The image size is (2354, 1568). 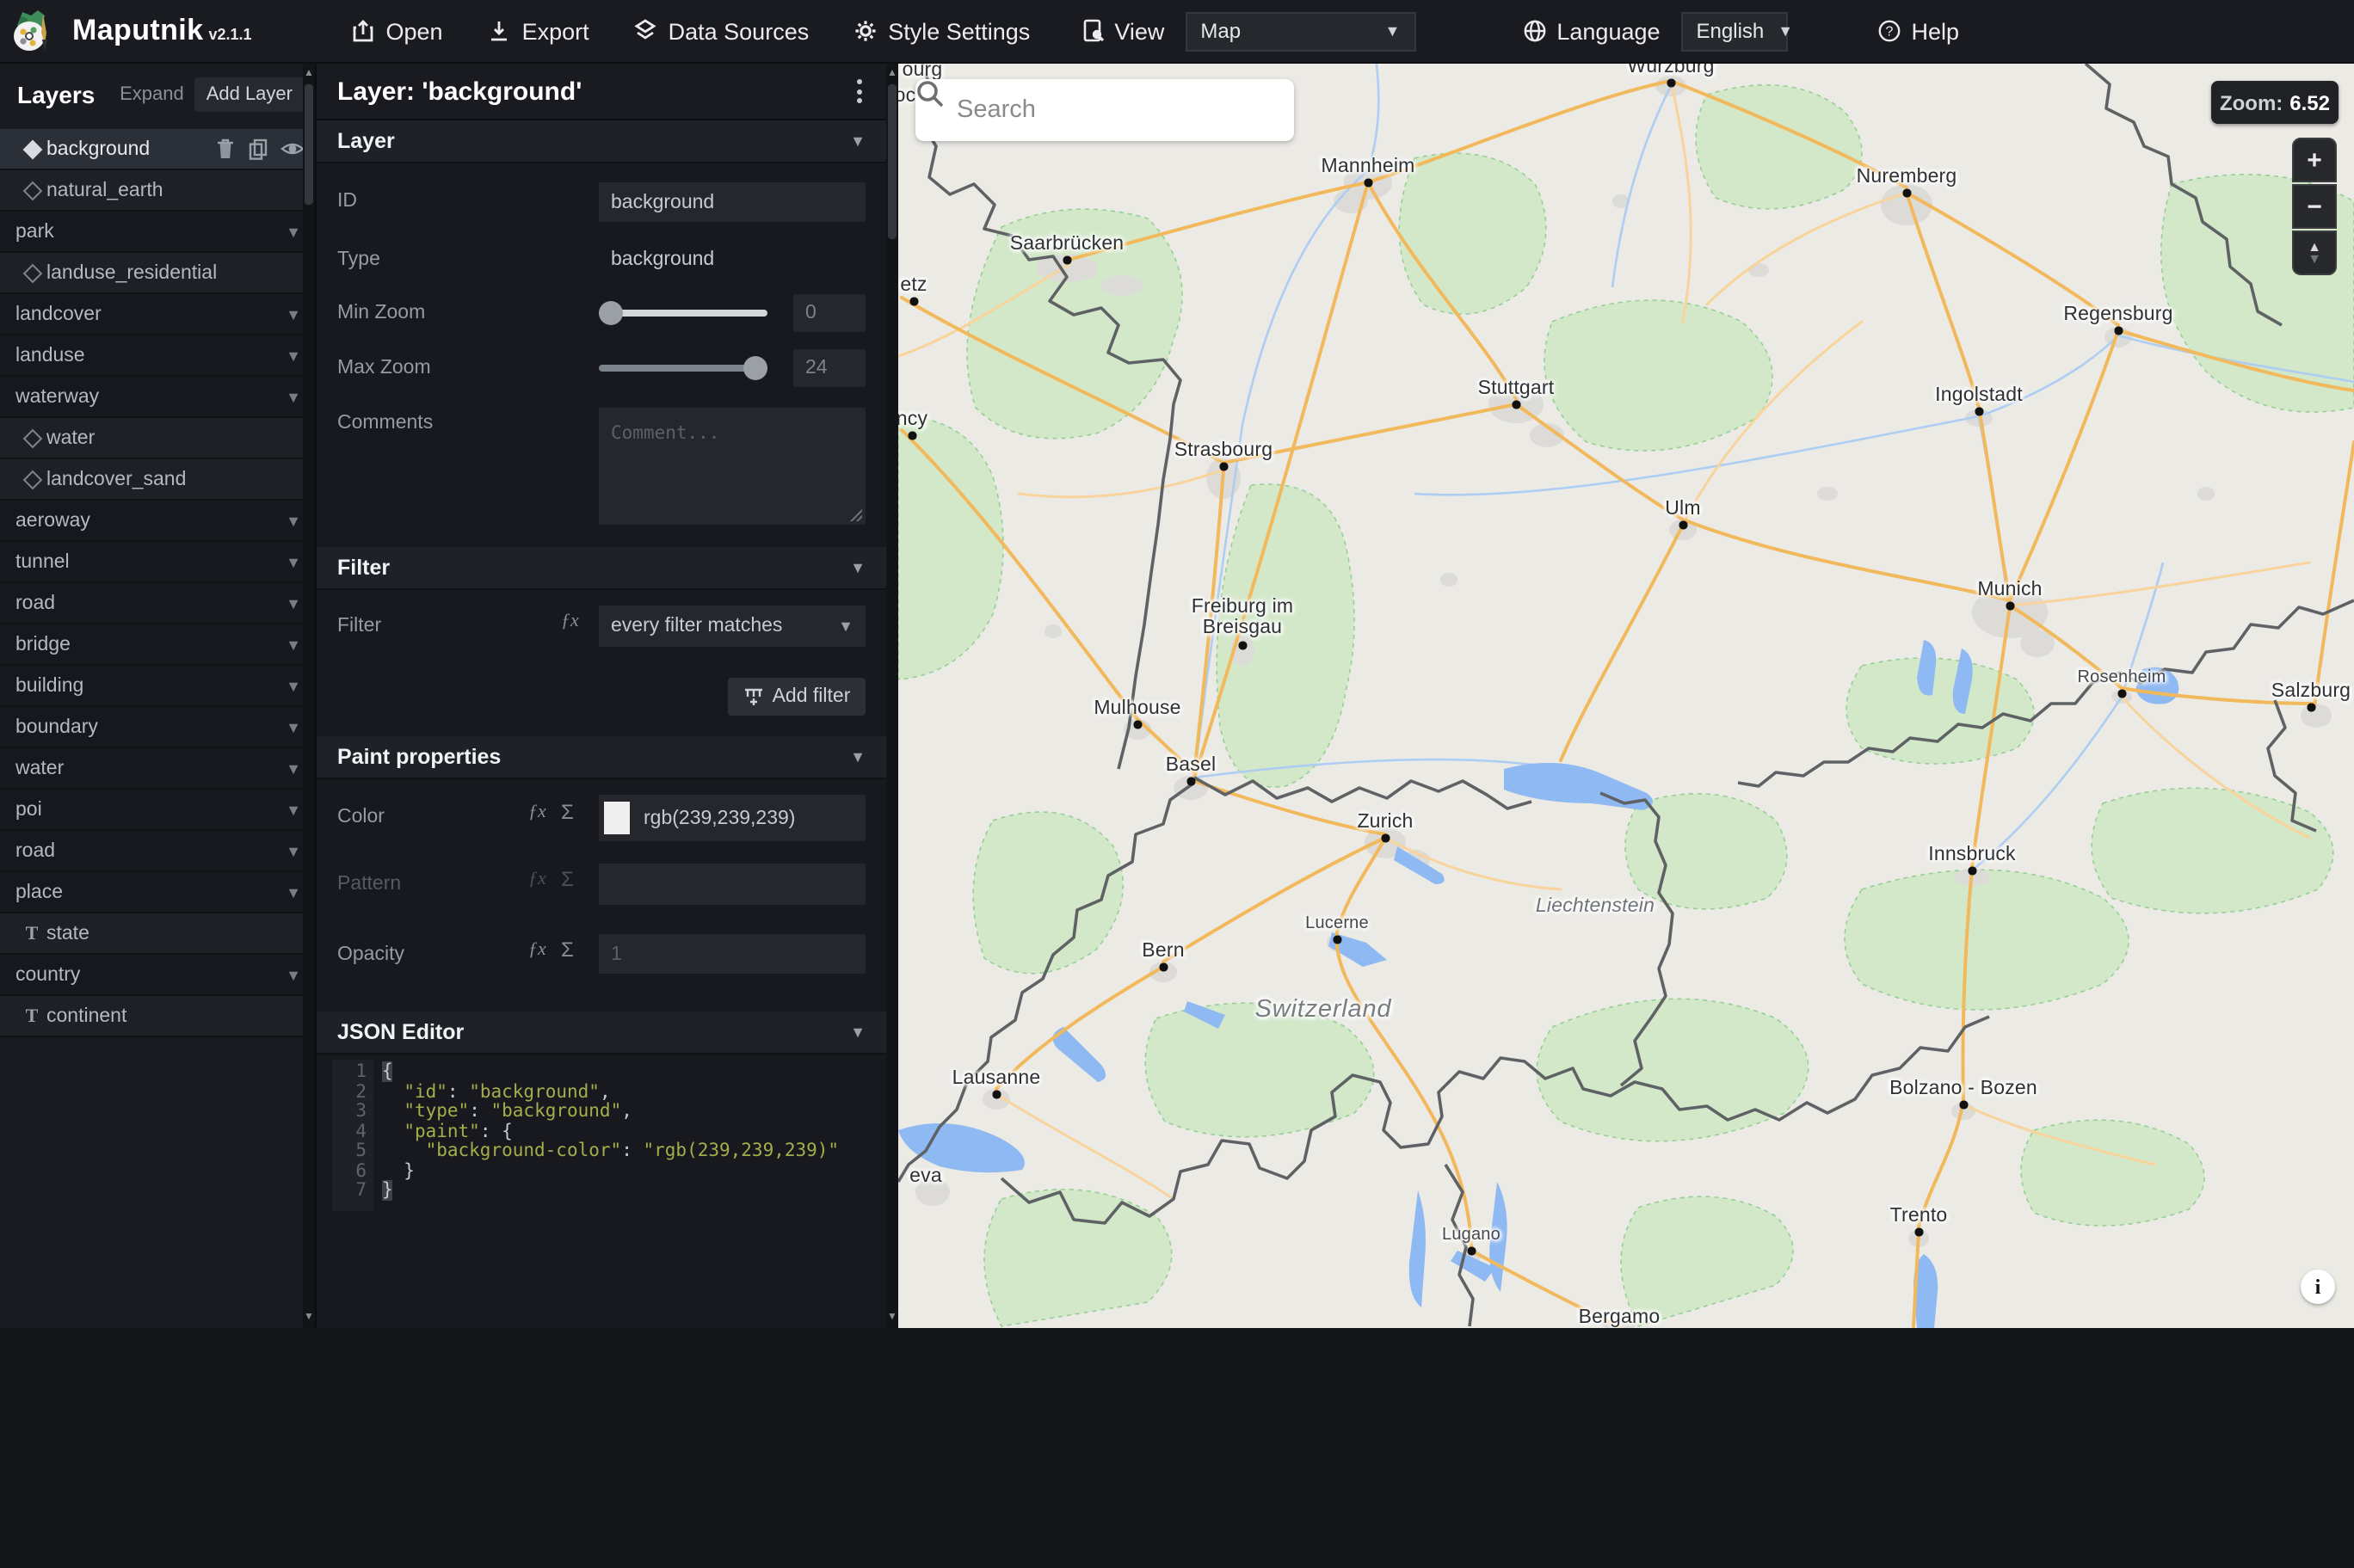 I want to click on export-button: Export, so click(x=538, y=31).